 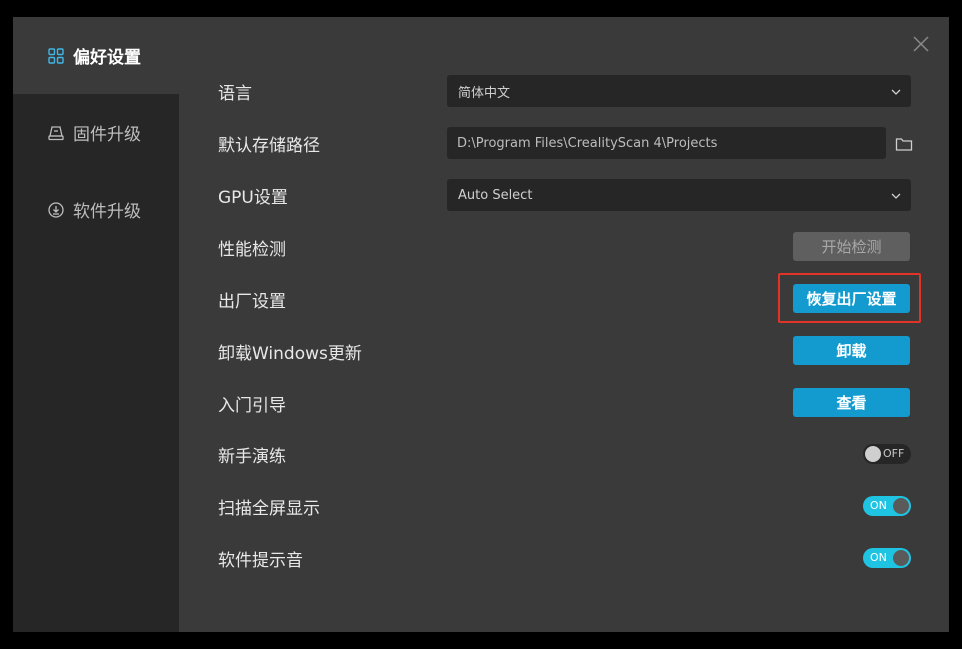 I want to click on factory-label: 出厂设置, so click(x=252, y=301).